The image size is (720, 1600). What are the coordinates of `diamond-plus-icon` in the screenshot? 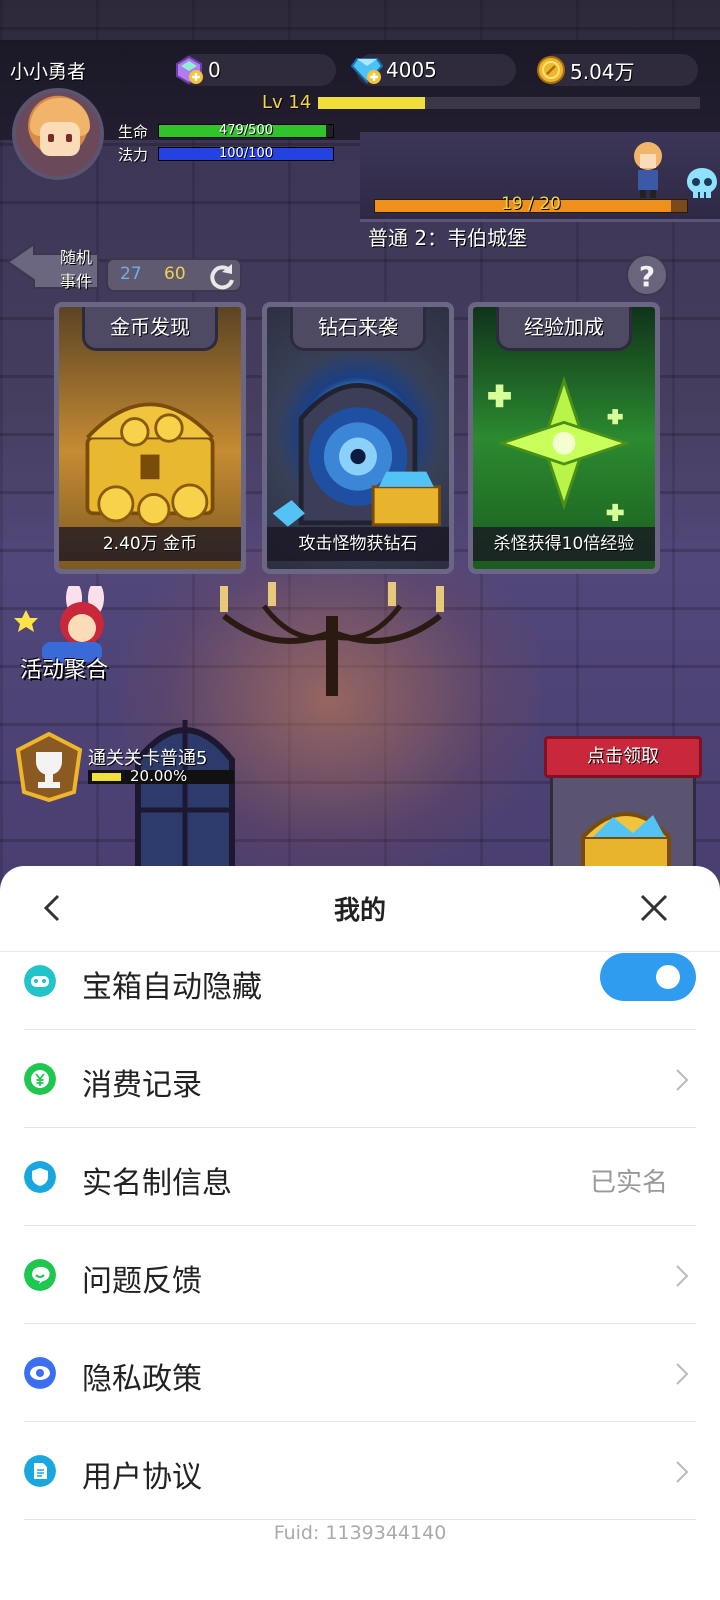 It's located at (367, 70).